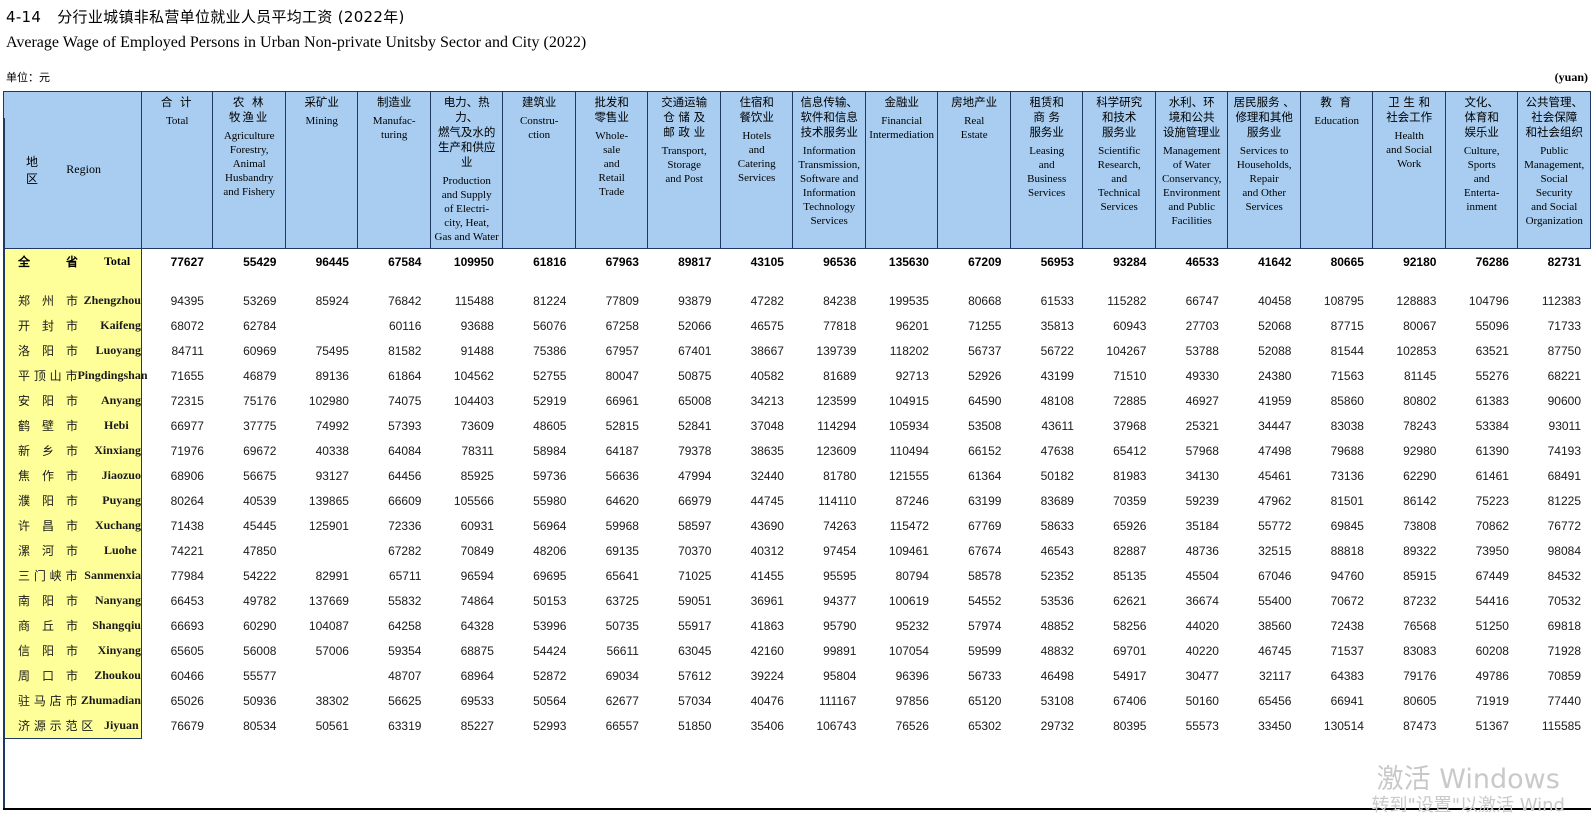  I want to click on data-cell: 71563, so click(1347, 375).